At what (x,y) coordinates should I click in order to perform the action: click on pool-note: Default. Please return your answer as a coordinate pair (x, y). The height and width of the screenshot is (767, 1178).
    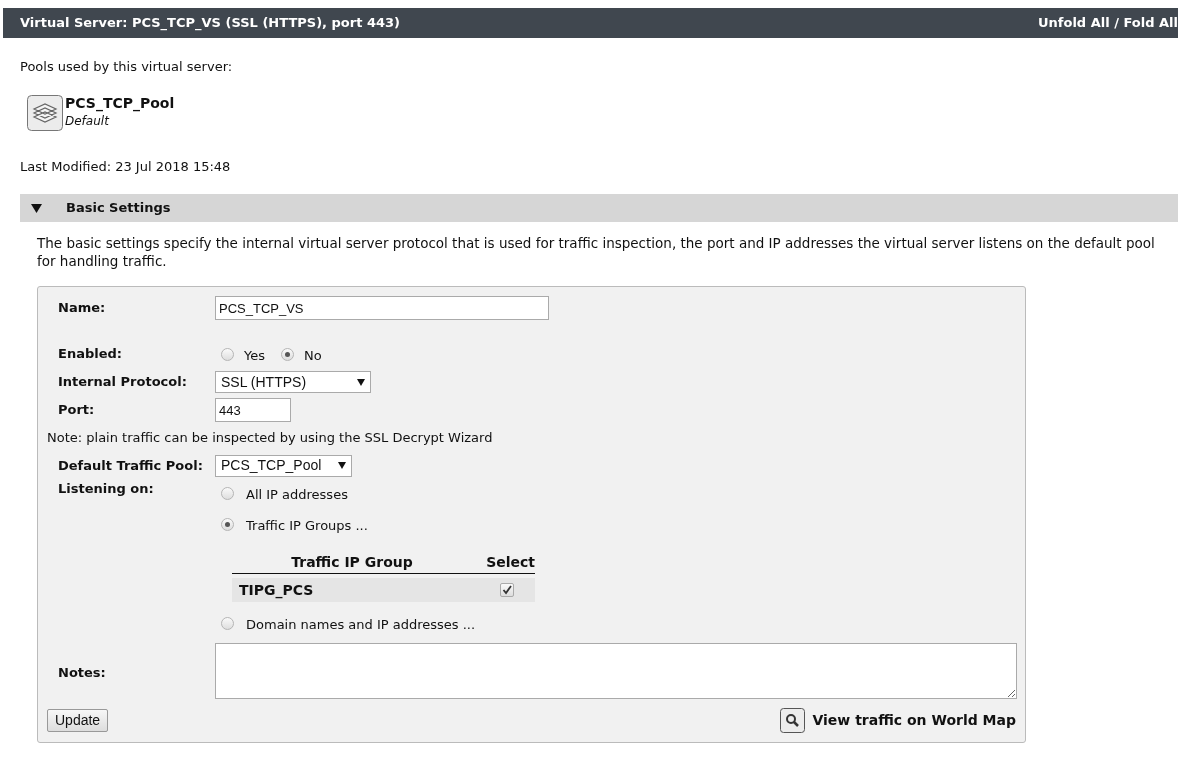
    Looking at the image, I should click on (88, 121).